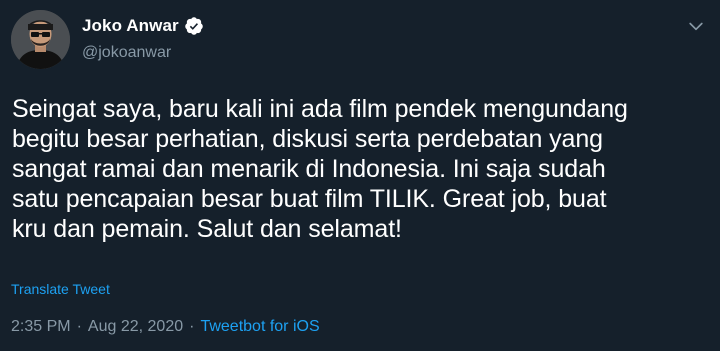 Image resolution: width=720 pixels, height=351 pixels. What do you see at coordinates (194, 26) in the screenshot?
I see `verified-badge-icon` at bounding box center [194, 26].